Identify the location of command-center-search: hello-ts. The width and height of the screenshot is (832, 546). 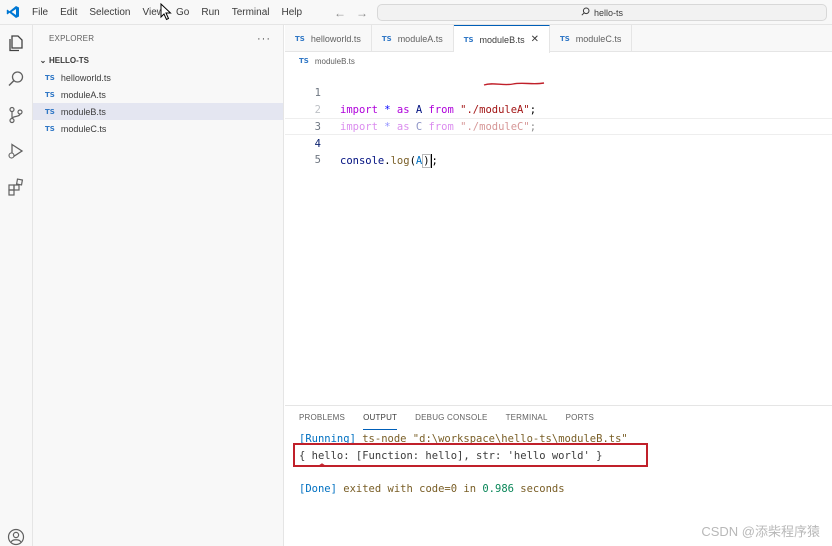
(602, 12).